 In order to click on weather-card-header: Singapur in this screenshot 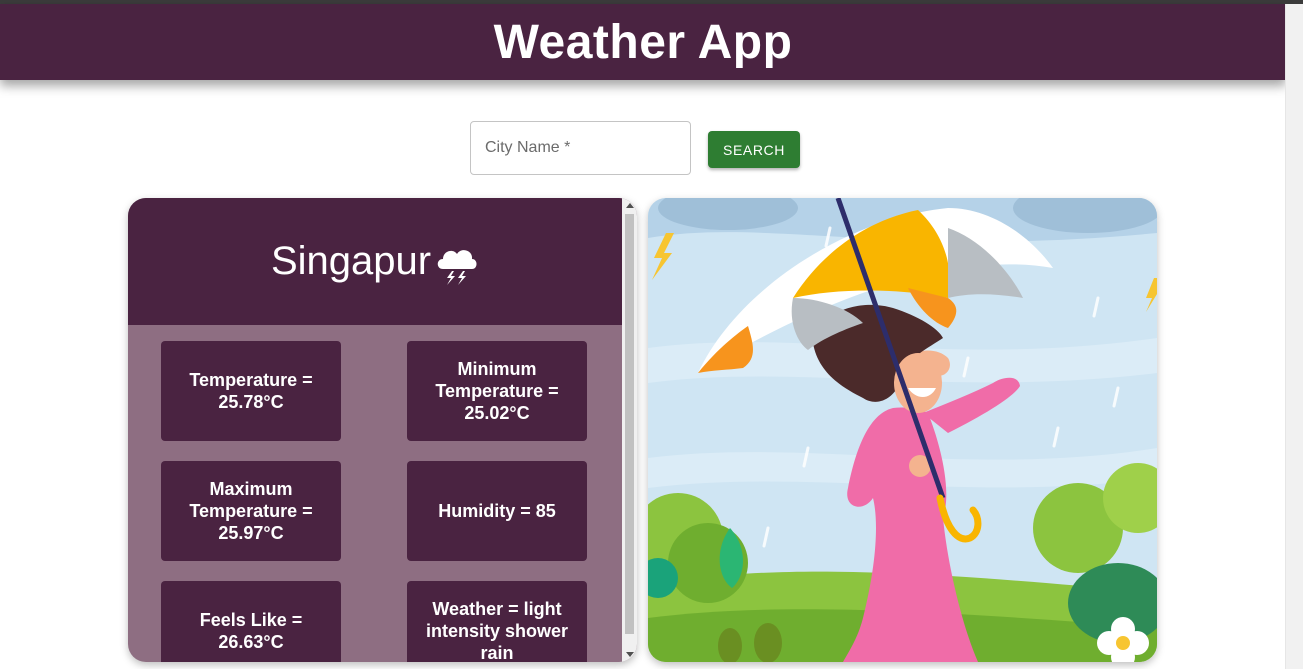, I will do `click(375, 261)`.